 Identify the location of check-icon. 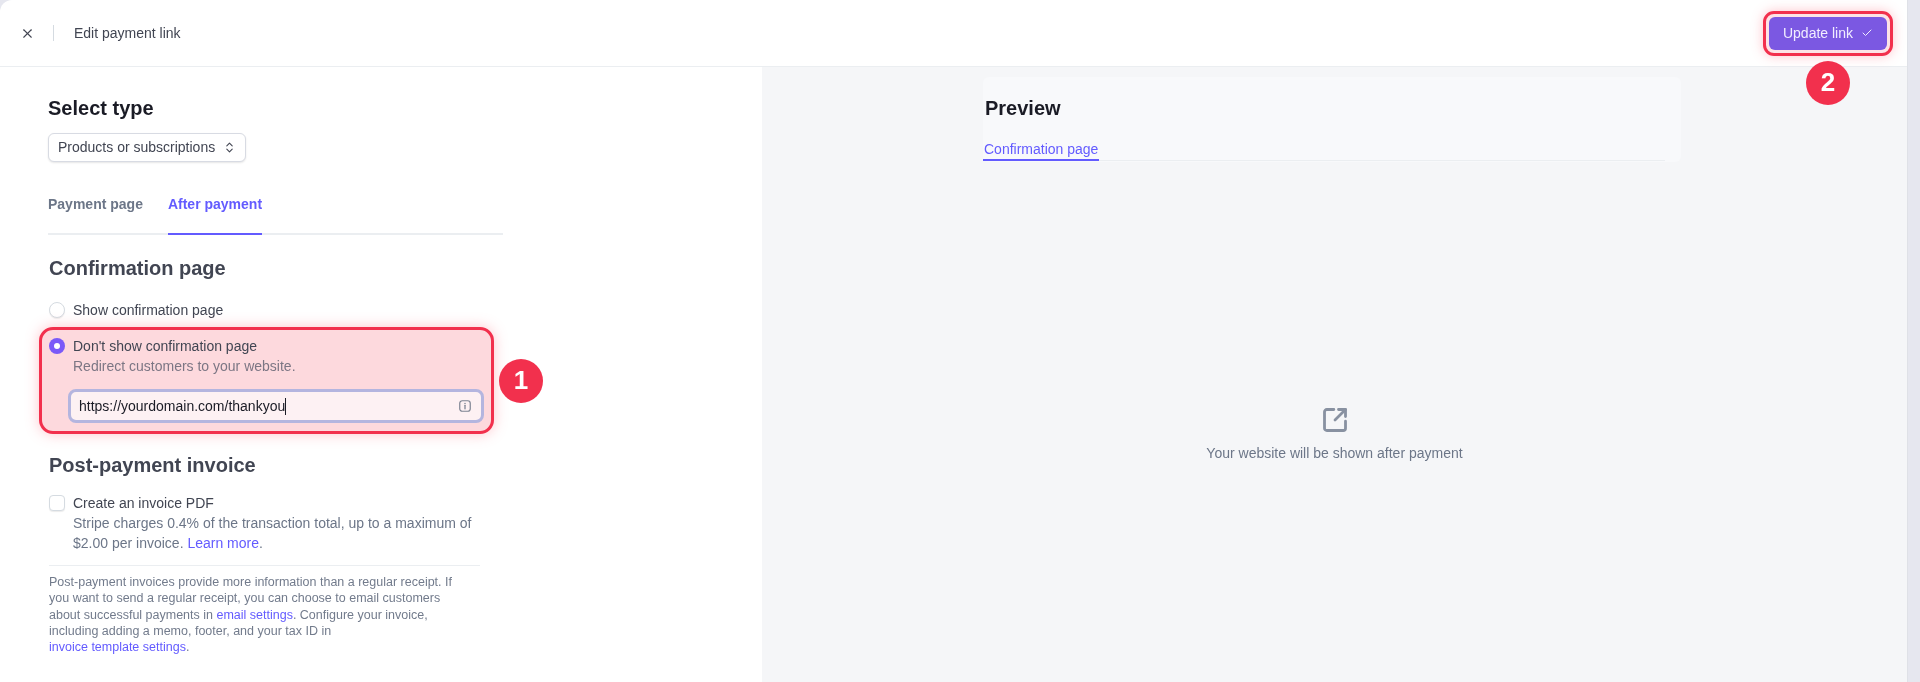
(1867, 33).